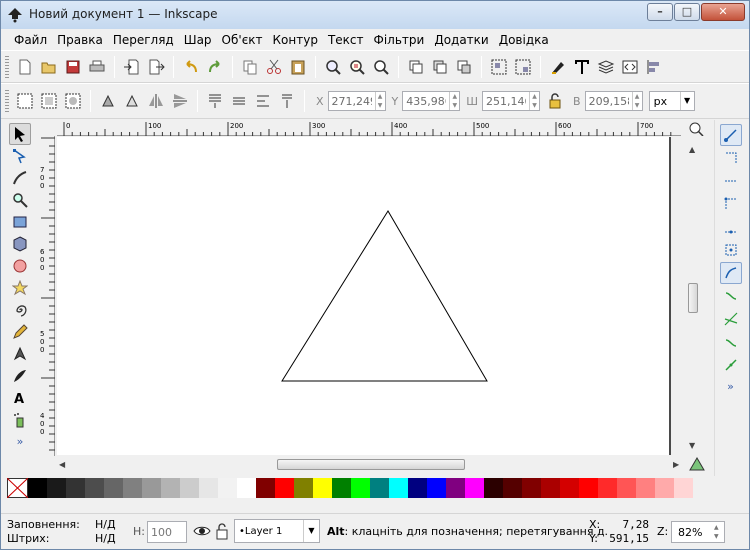 This screenshot has height=550, width=750. Describe the element at coordinates (20, 441) in the screenshot. I see `toolbox-more-button: »` at that location.